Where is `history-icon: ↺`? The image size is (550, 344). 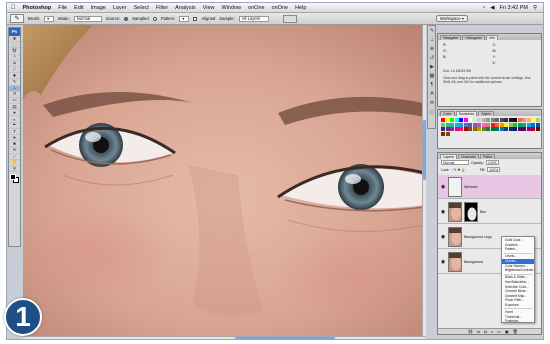
history-icon: ↺ is located at coordinates (432, 58).